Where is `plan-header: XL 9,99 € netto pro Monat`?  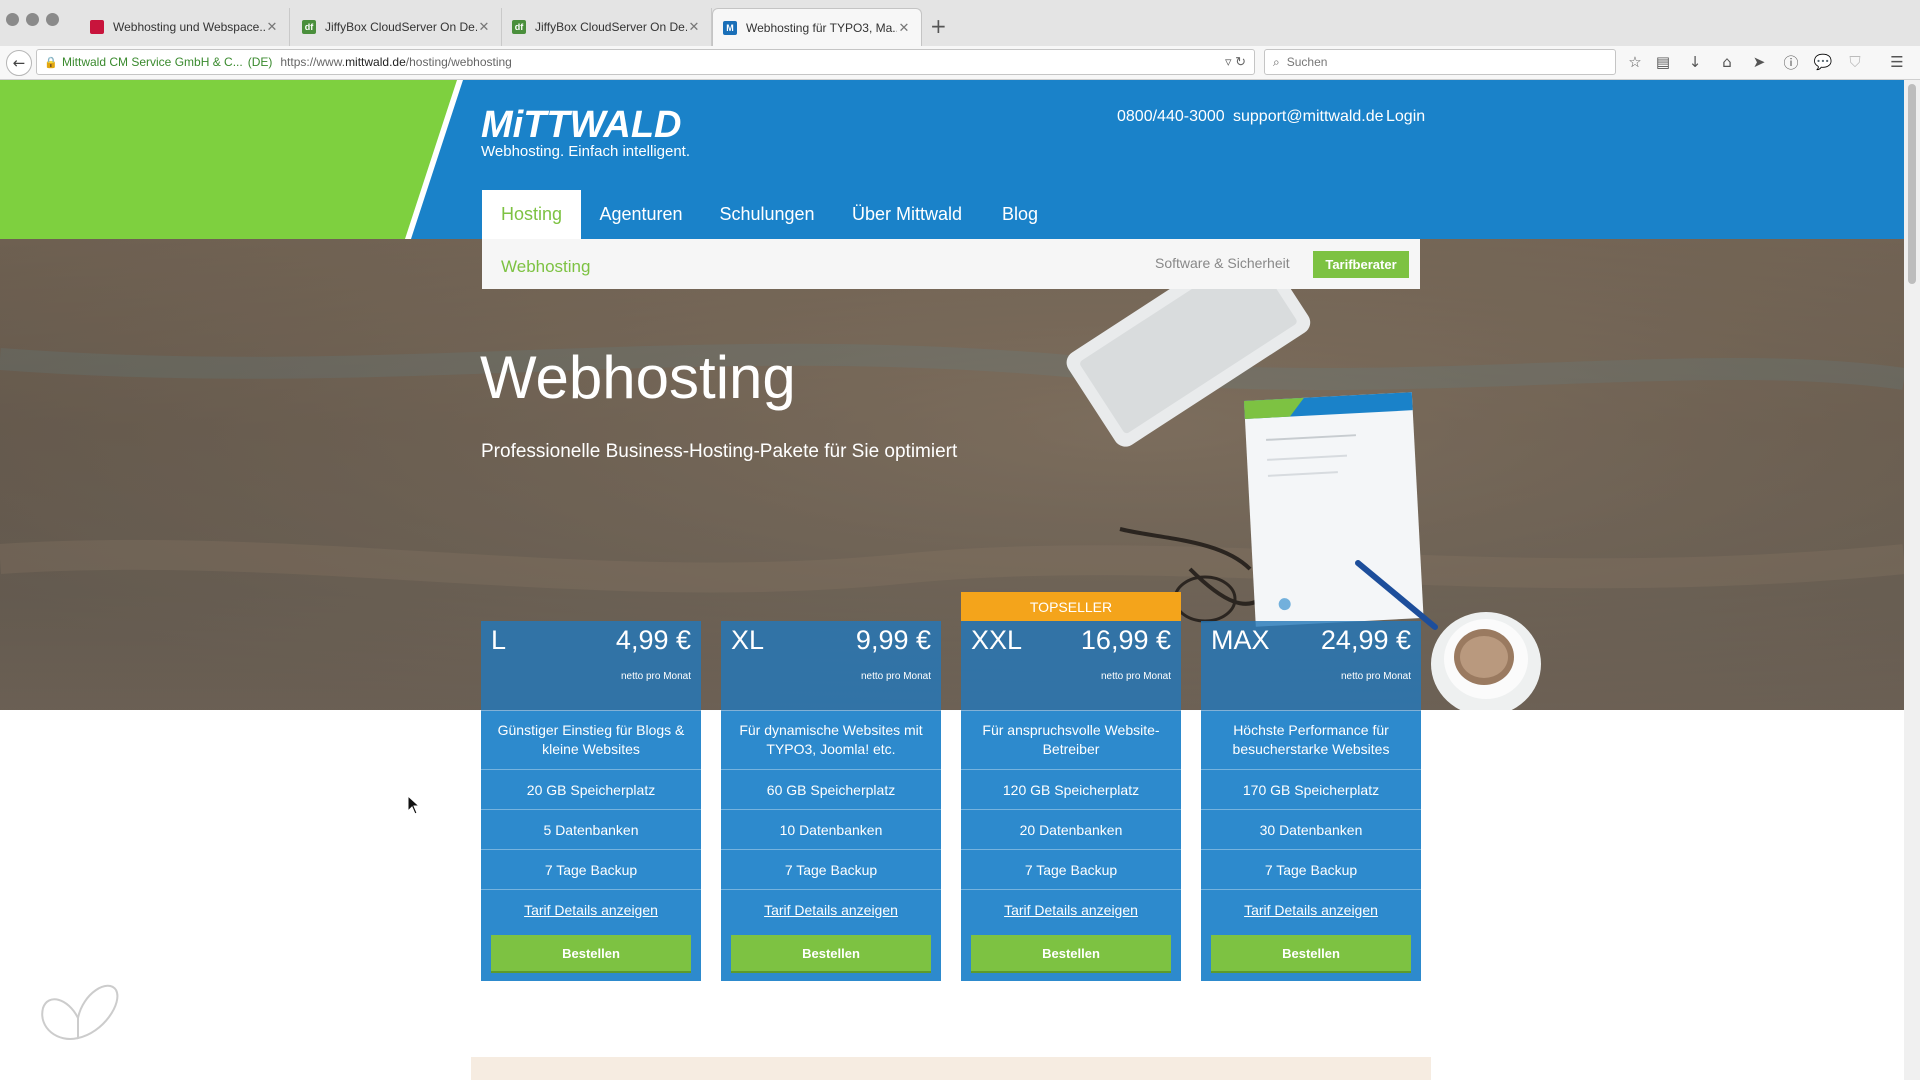
plan-header: XL 9,99 € netto pro Monat is located at coordinates (831, 666).